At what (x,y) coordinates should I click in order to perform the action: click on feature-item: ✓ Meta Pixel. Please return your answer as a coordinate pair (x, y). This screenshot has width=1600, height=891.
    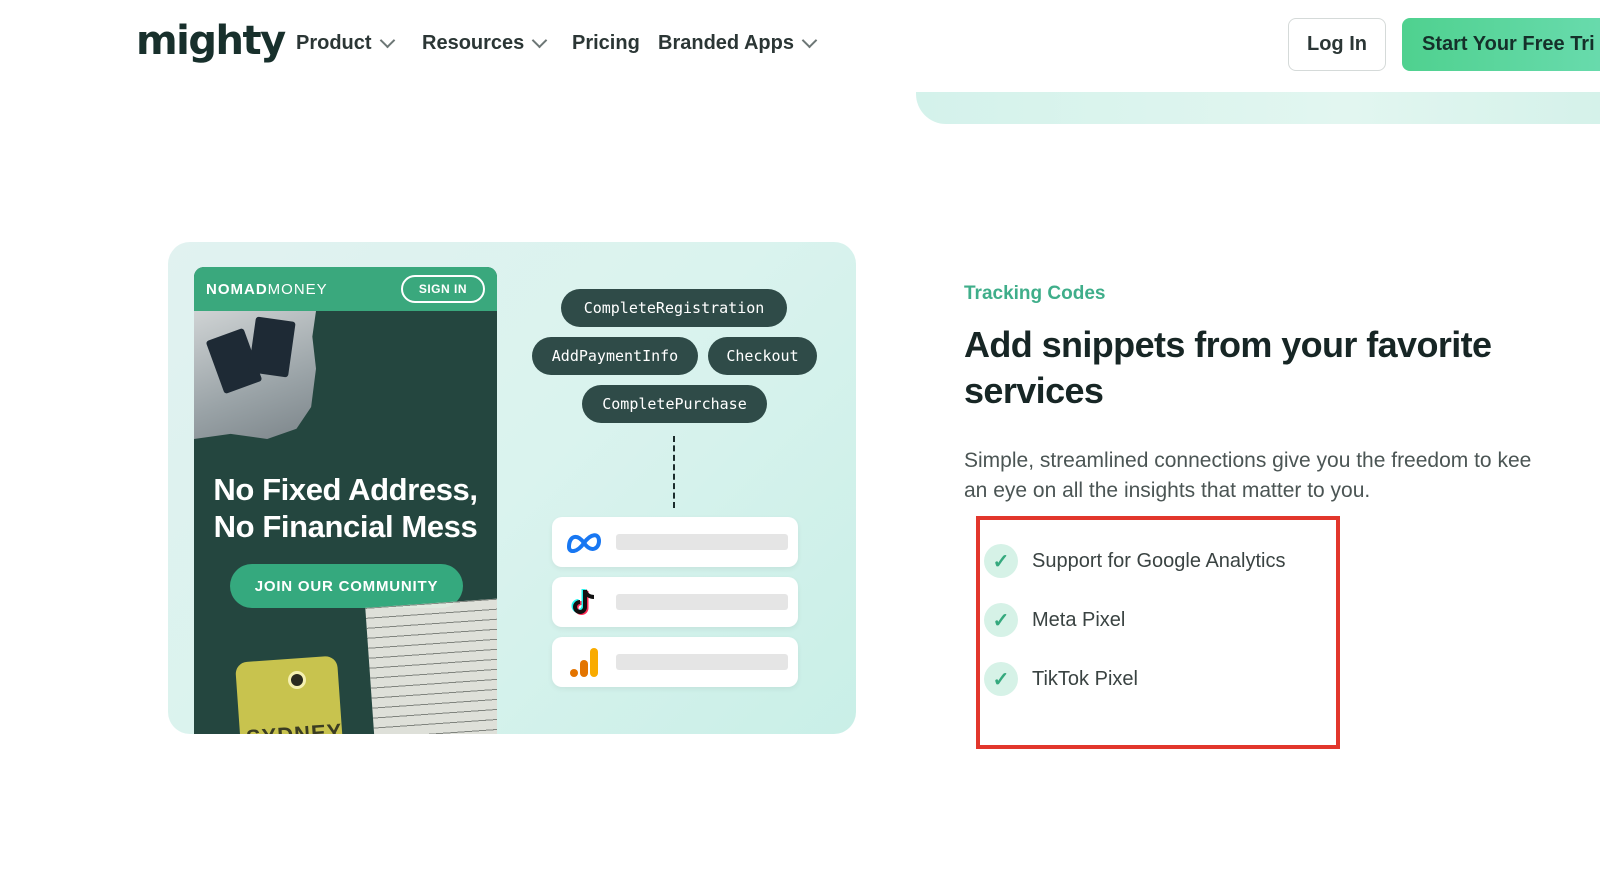
    Looking at the image, I should click on (1054, 620).